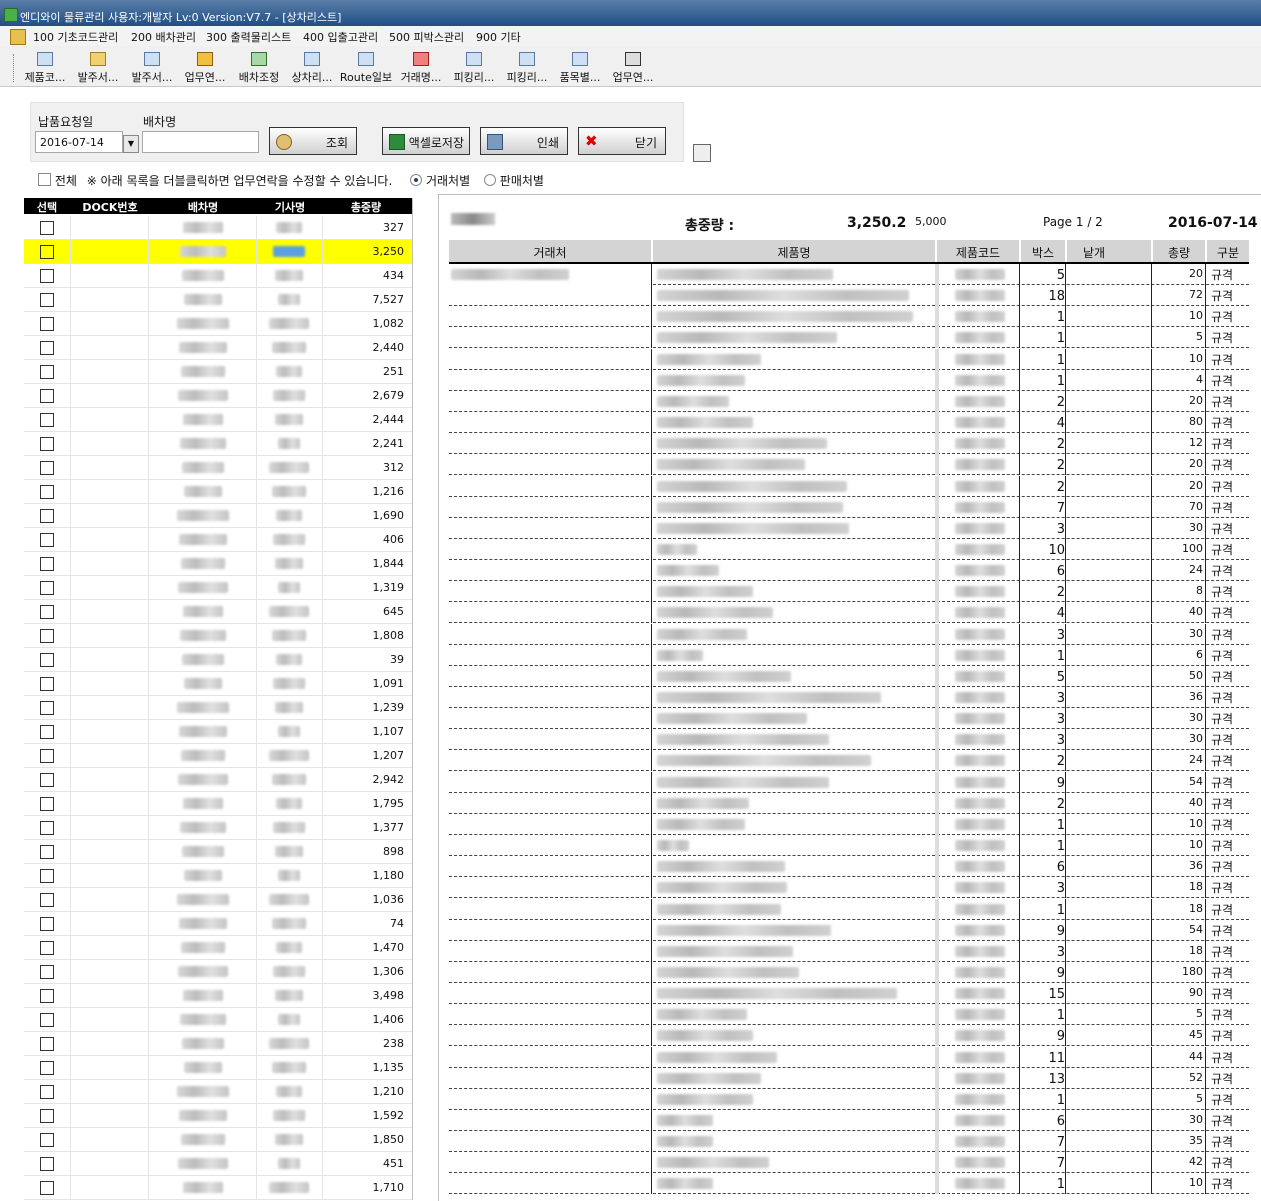 Image resolution: width=1261 pixels, height=1201 pixels. I want to click on dispatch-row: 1,210, so click(218, 1092).